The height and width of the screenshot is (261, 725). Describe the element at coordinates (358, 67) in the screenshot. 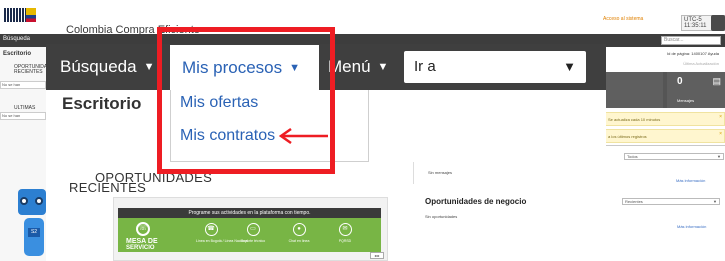

I see `nav-menu: Menú ▼` at that location.